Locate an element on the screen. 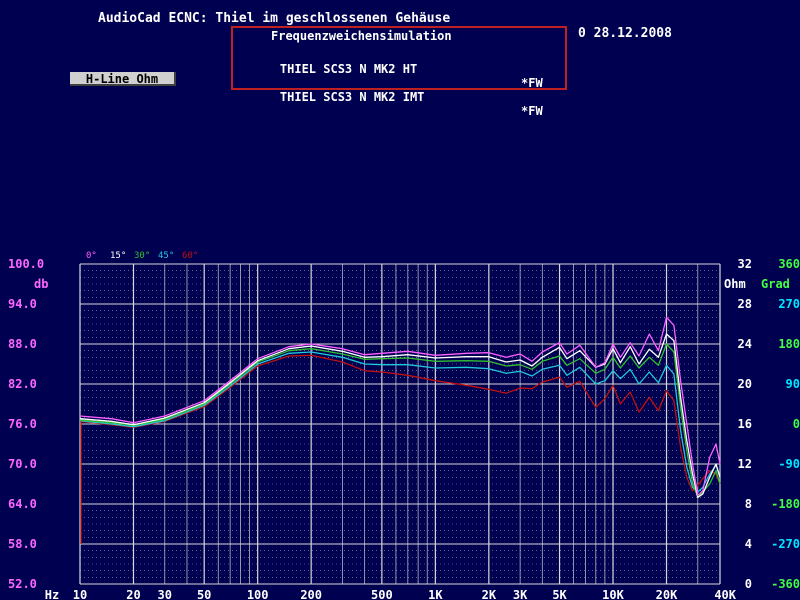 Image resolution: width=800 pixels, height=600 pixels. x-tick-label: 40K is located at coordinates (725, 594).